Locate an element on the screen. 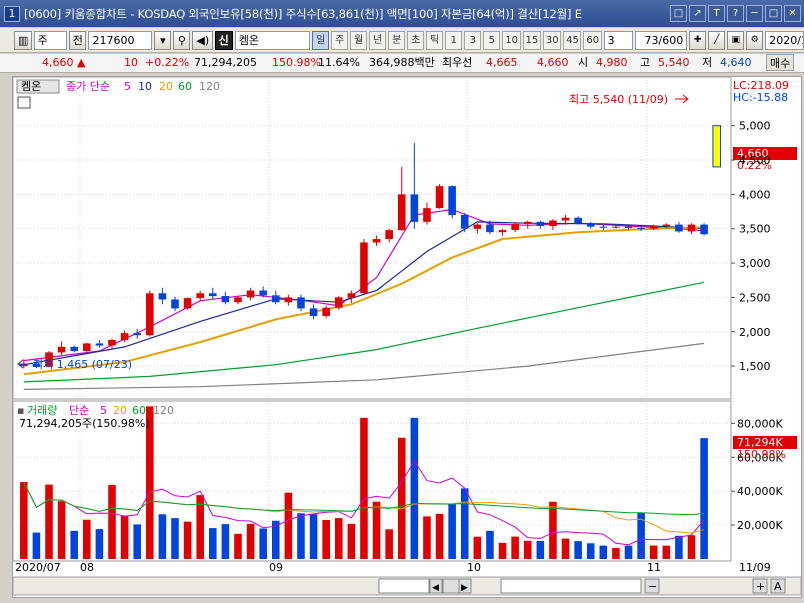 The height and width of the screenshot is (603, 804). forecast-box is located at coordinates (716, 146).